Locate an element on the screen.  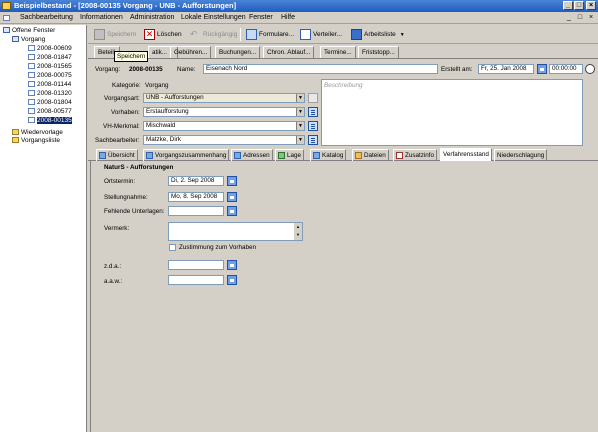
menu-fenster: Fenster is located at coordinates (261, 18).